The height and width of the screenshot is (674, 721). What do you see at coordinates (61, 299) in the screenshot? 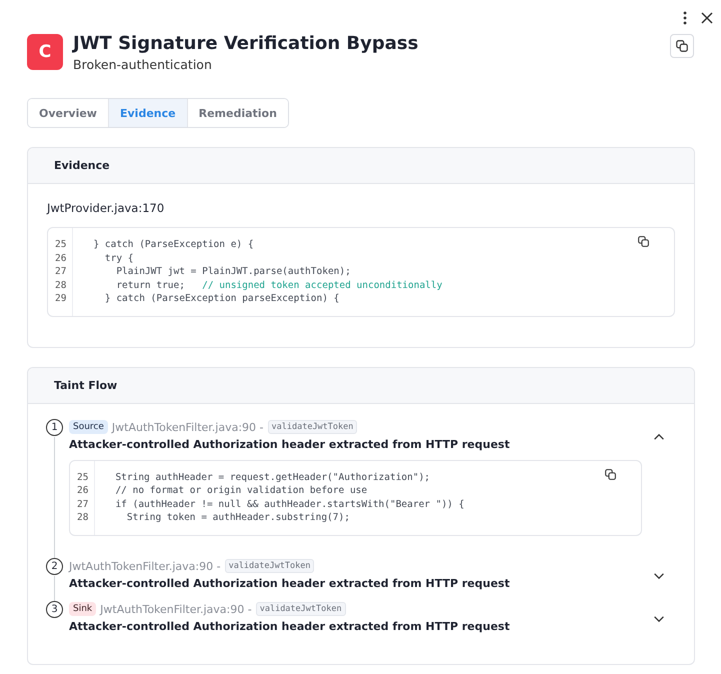
I see `line-number: 29` at bounding box center [61, 299].